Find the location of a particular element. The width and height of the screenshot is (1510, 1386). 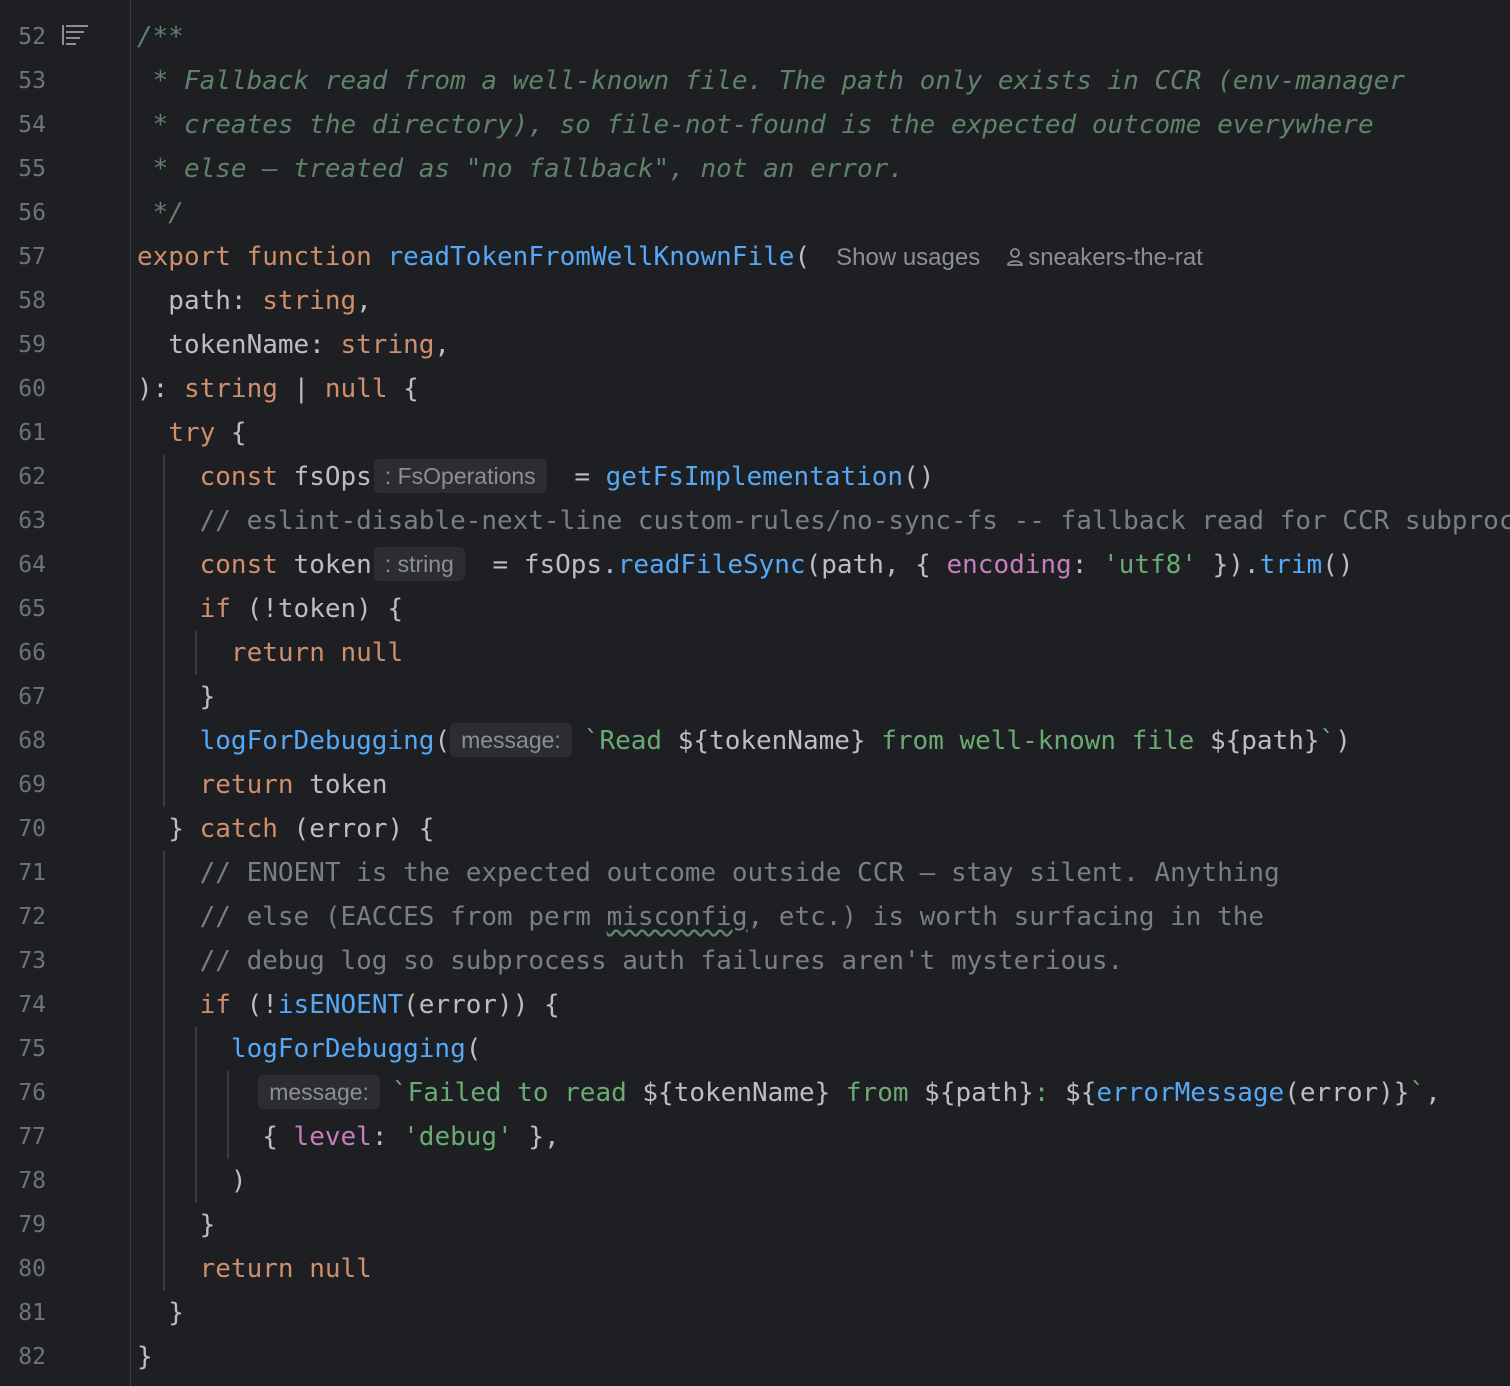

line-number: 79 is located at coordinates (23, 1225).